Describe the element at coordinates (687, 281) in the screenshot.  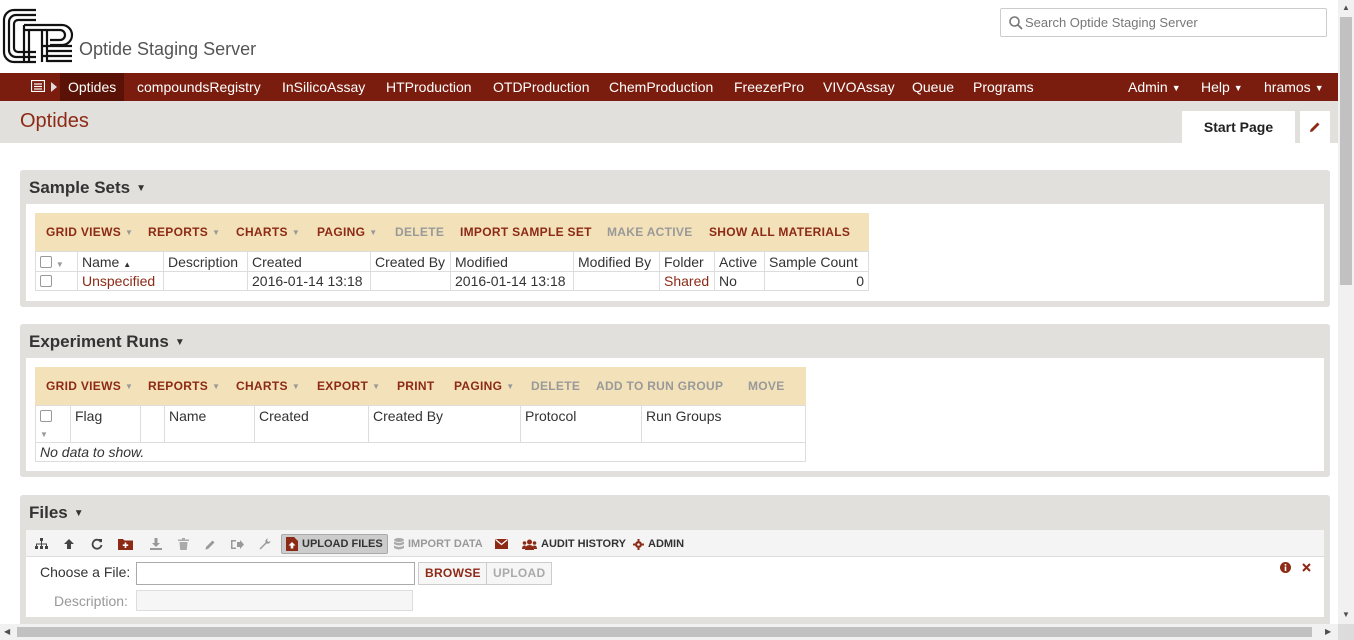
I see `folder-link: Shared` at that location.